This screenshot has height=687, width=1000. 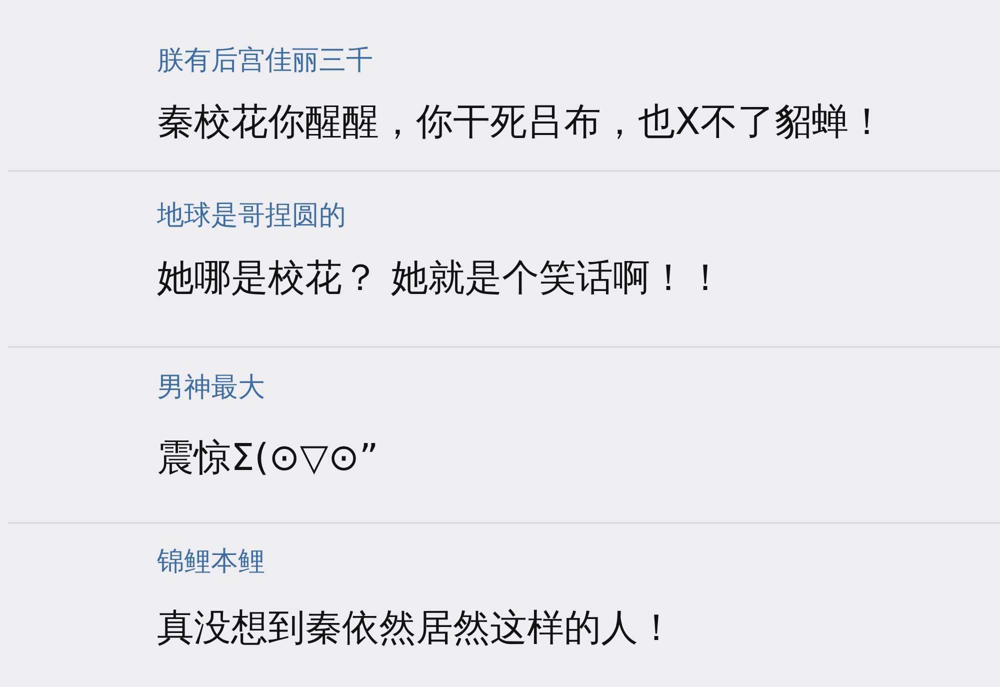 I want to click on comment-text: 秦校花你醒醒，你干死吕布，也X不了貂蝉！, so click(x=521, y=122).